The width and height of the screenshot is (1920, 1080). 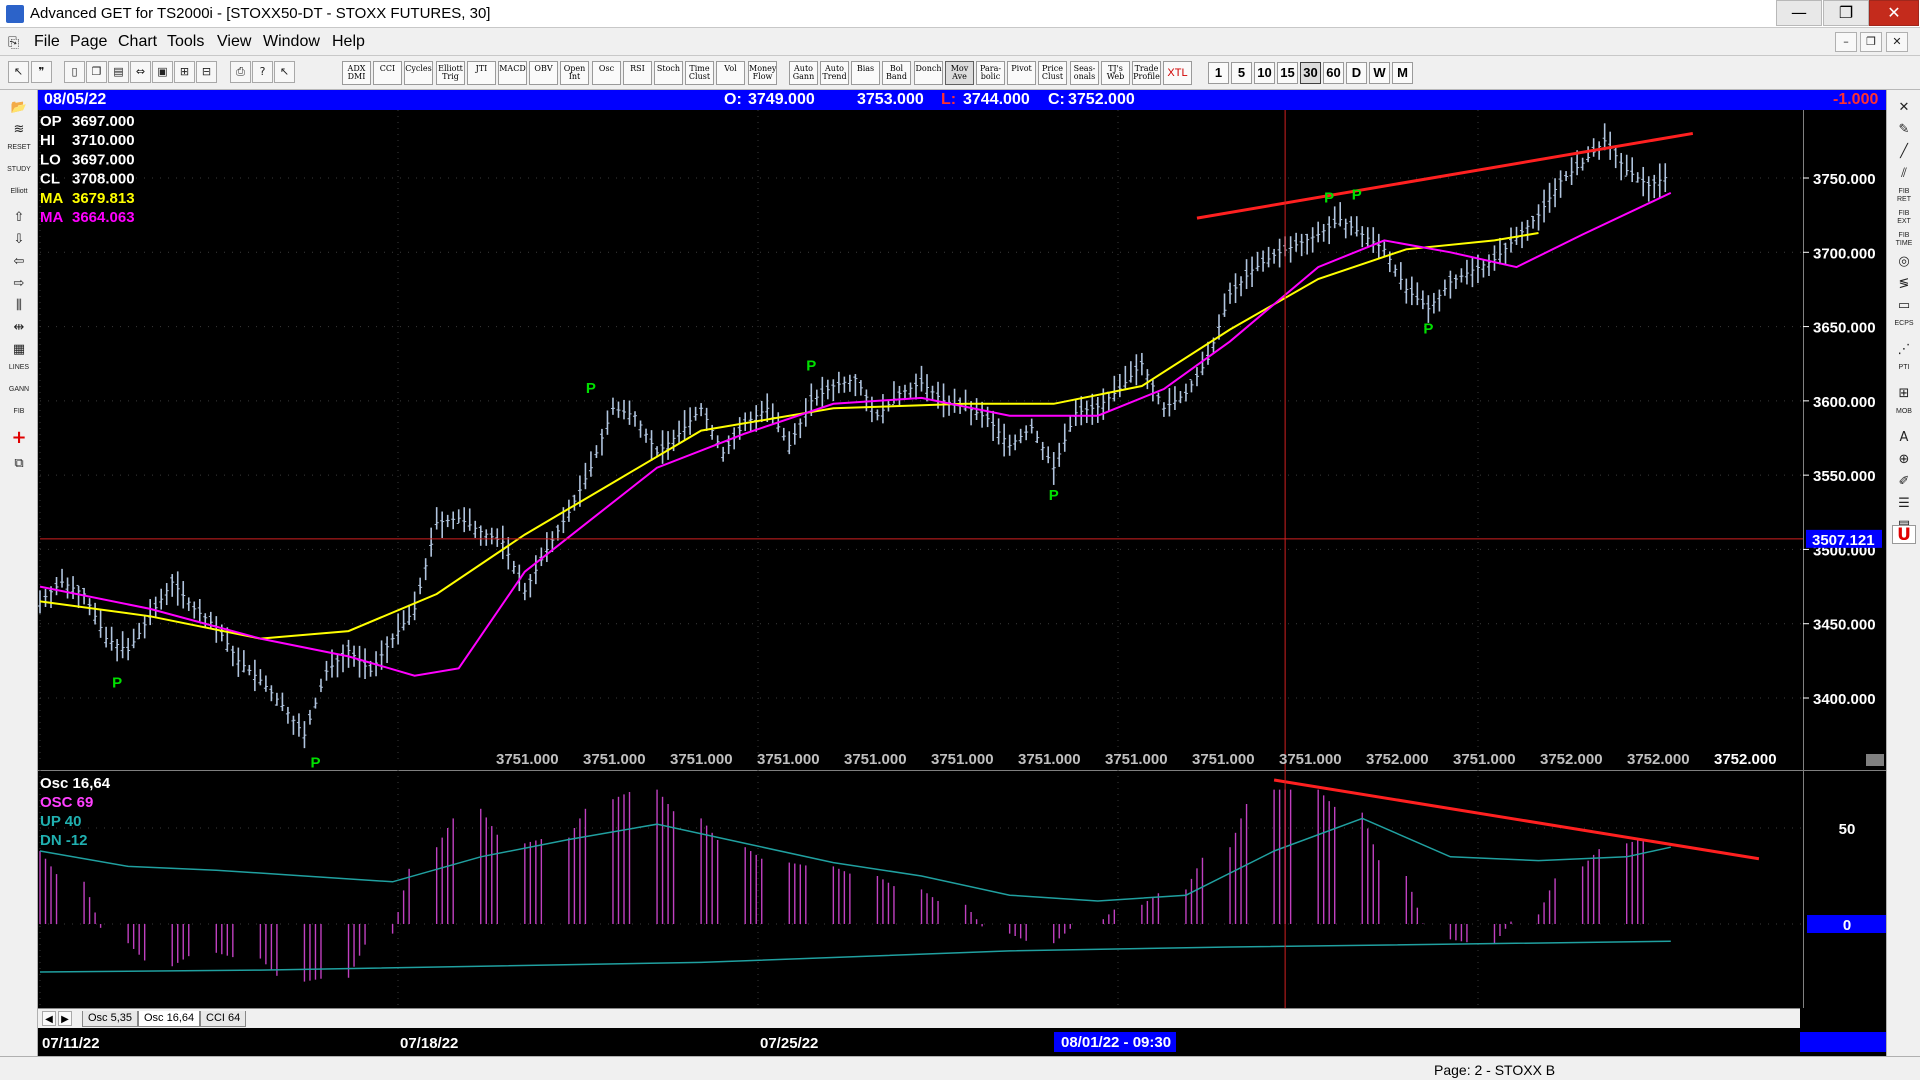 What do you see at coordinates (1799, 13) in the screenshot?
I see `minimize-button: —` at bounding box center [1799, 13].